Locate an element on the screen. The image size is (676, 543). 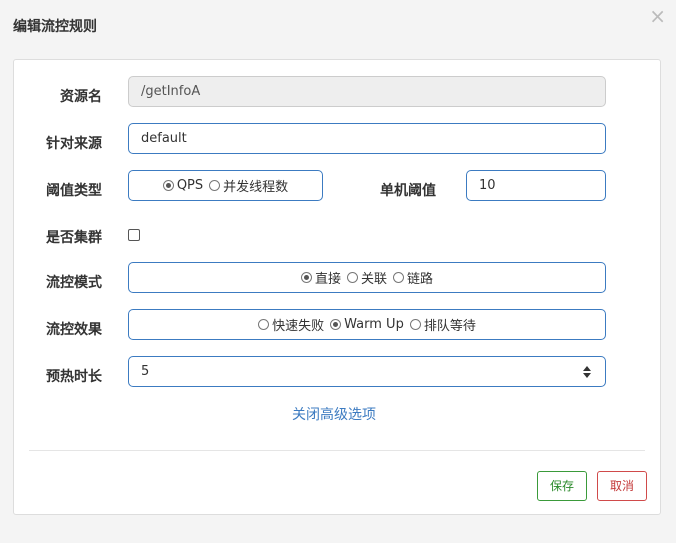
strategy-option-label: 直接 is located at coordinates (327, 279).